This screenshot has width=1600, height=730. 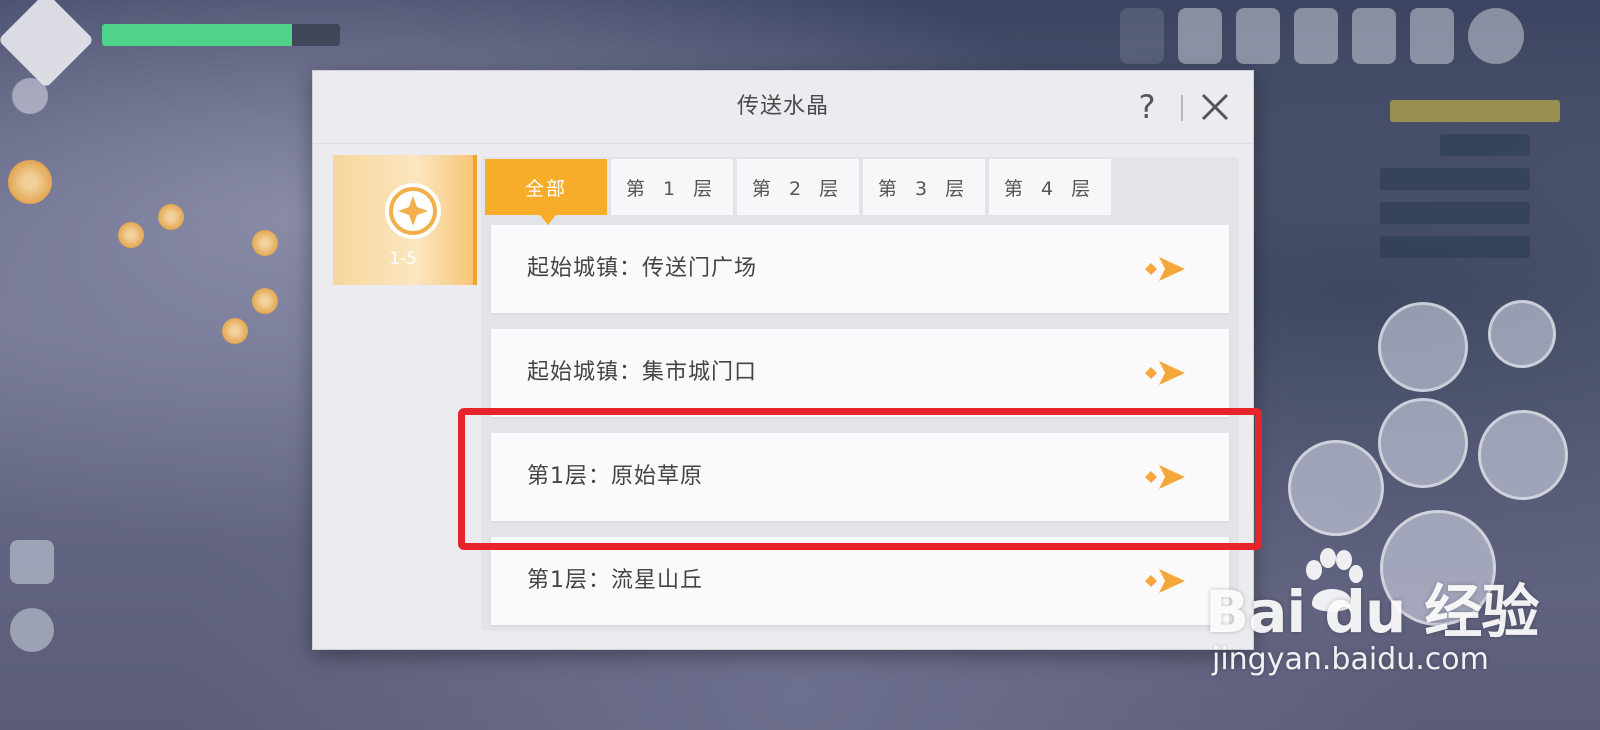 I want to click on dialog-title: 传送水晶, so click(x=782, y=106).